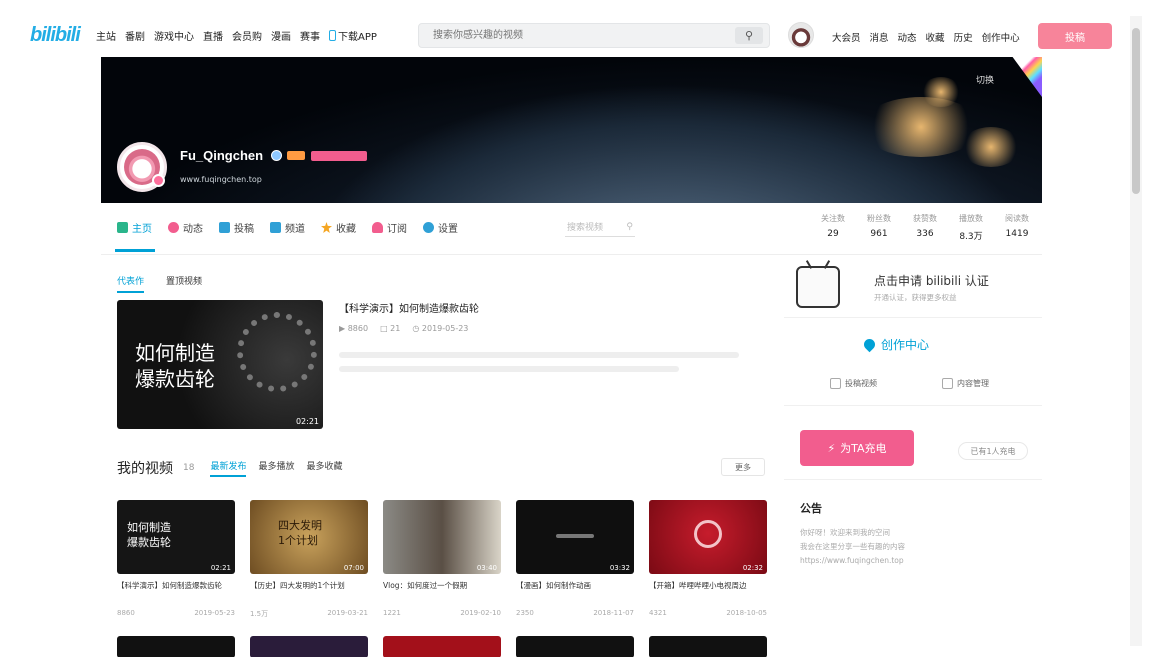 Image resolution: width=1164 pixels, height=657 pixels. Describe the element at coordinates (575, 537) in the screenshot. I see `video-thumbnail: 03:32` at that location.